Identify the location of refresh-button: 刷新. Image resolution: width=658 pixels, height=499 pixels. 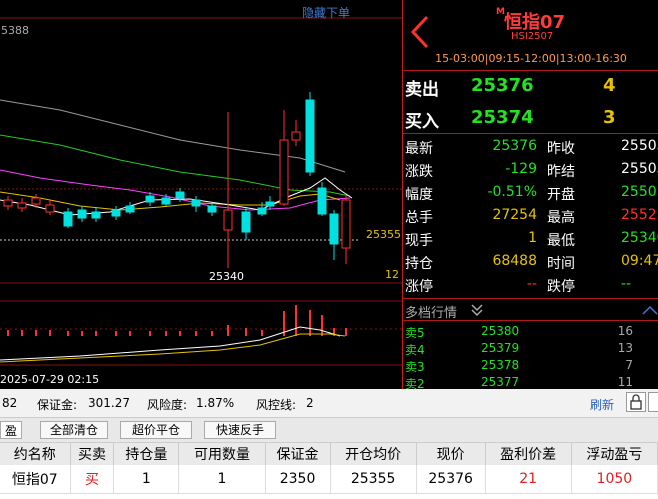
(602, 404).